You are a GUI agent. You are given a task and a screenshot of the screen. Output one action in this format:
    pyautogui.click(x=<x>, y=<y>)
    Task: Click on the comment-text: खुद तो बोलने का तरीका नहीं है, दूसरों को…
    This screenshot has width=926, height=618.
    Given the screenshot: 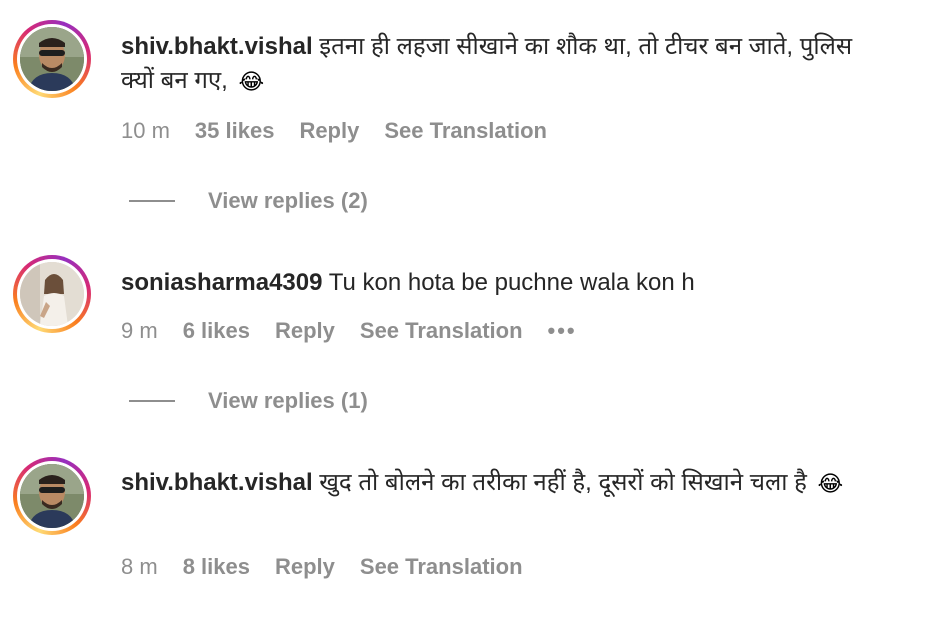 What is the action you would take?
    pyautogui.click(x=563, y=482)
    